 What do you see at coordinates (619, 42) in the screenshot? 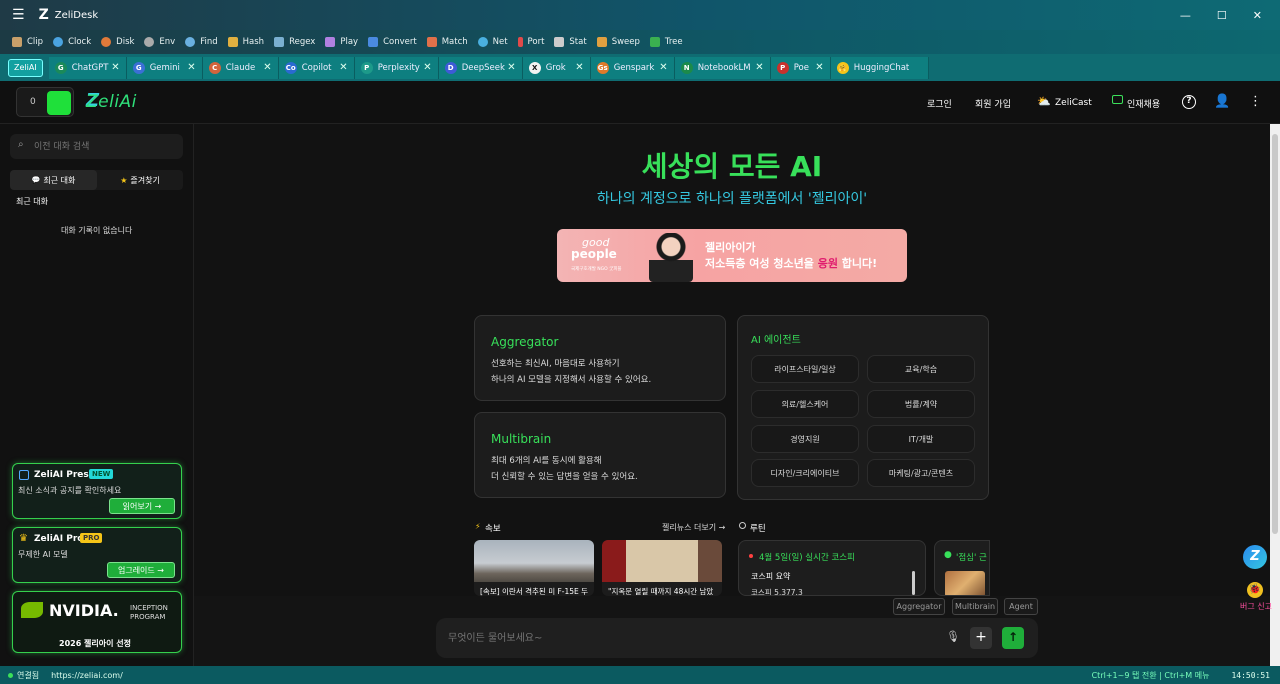
I see `toolbar-sweep: Sweep` at bounding box center [619, 42].